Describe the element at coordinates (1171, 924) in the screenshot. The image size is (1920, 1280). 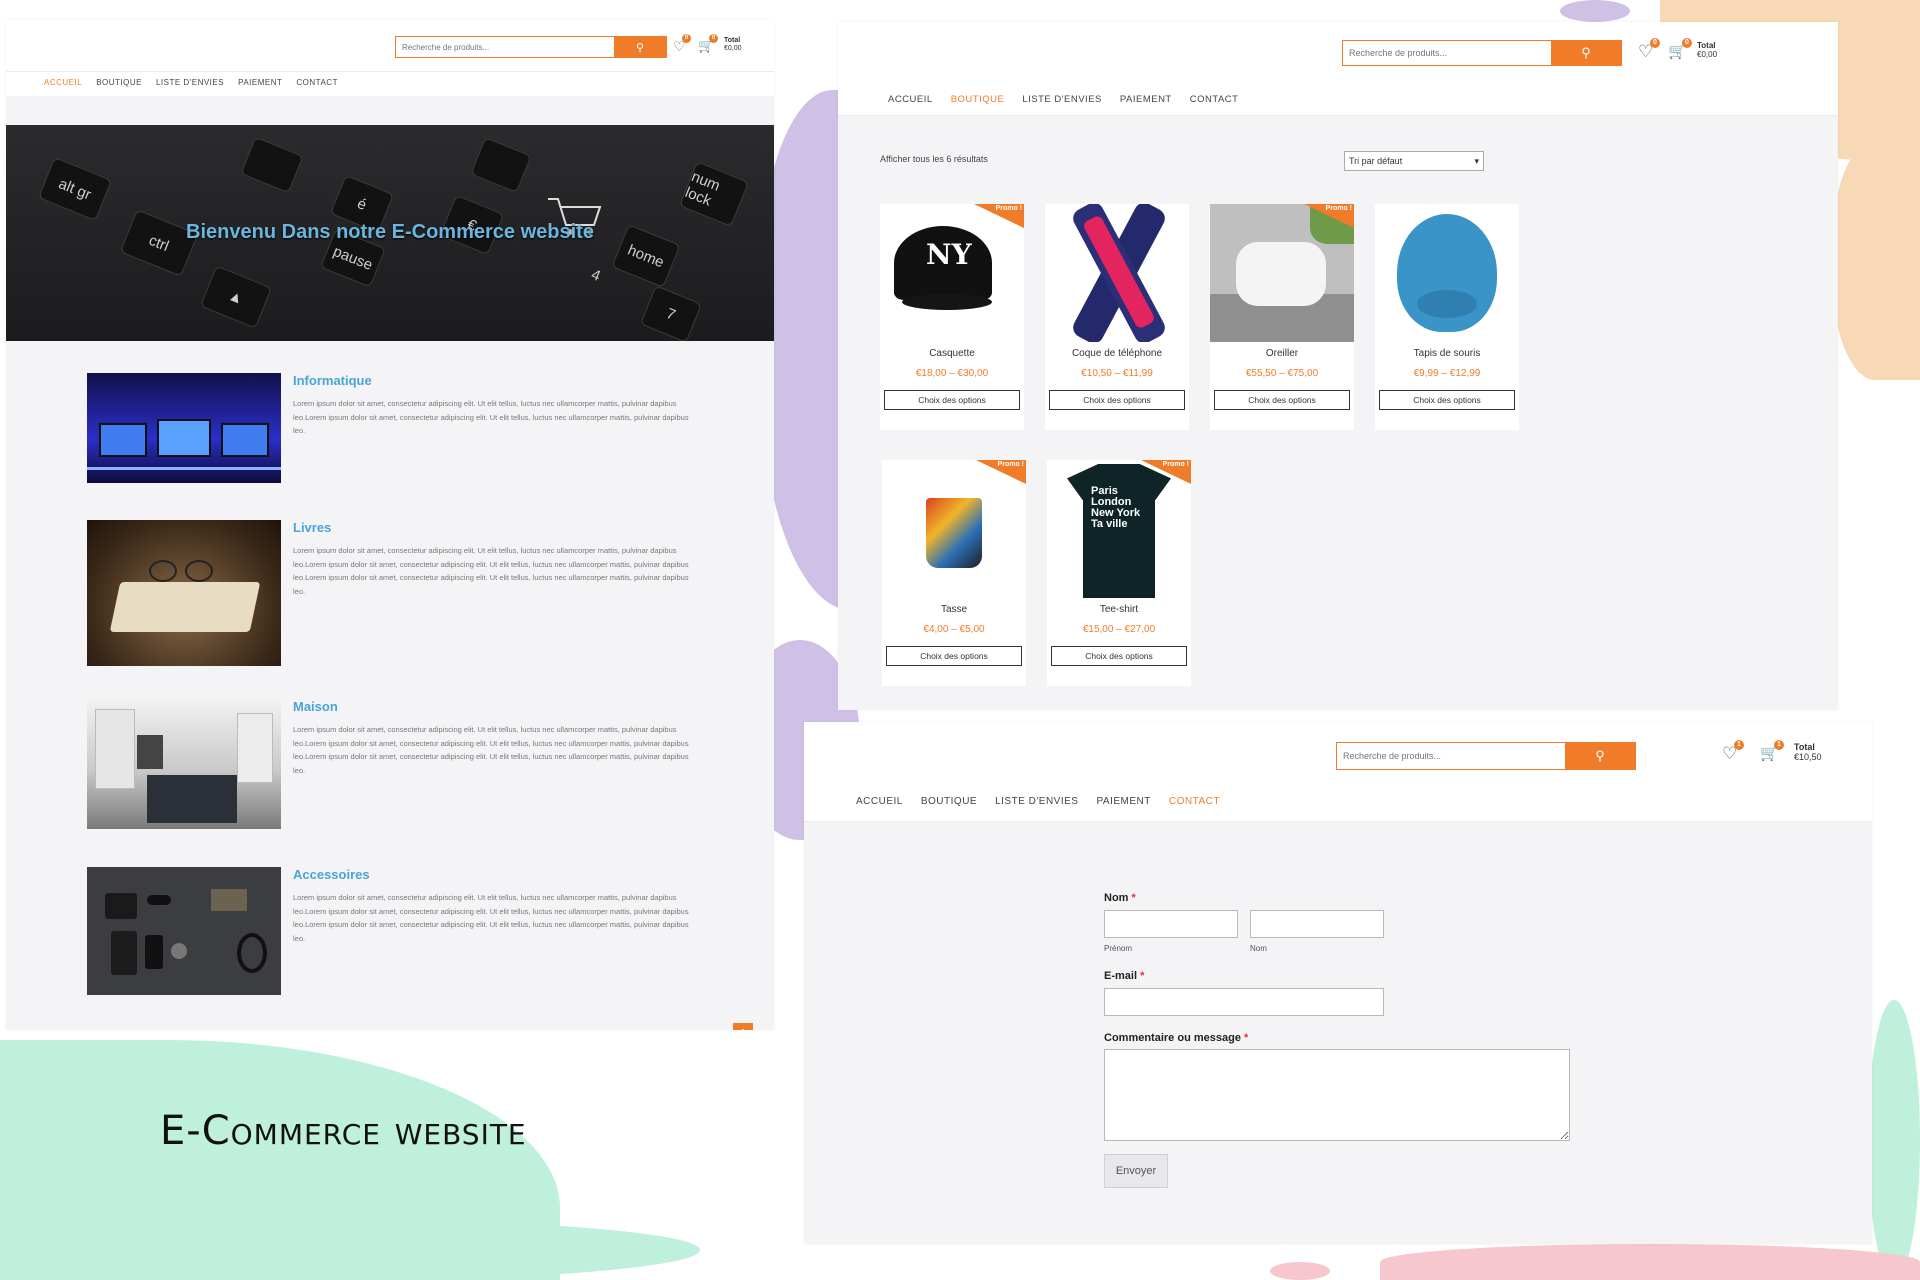
I see `first-name-input` at that location.